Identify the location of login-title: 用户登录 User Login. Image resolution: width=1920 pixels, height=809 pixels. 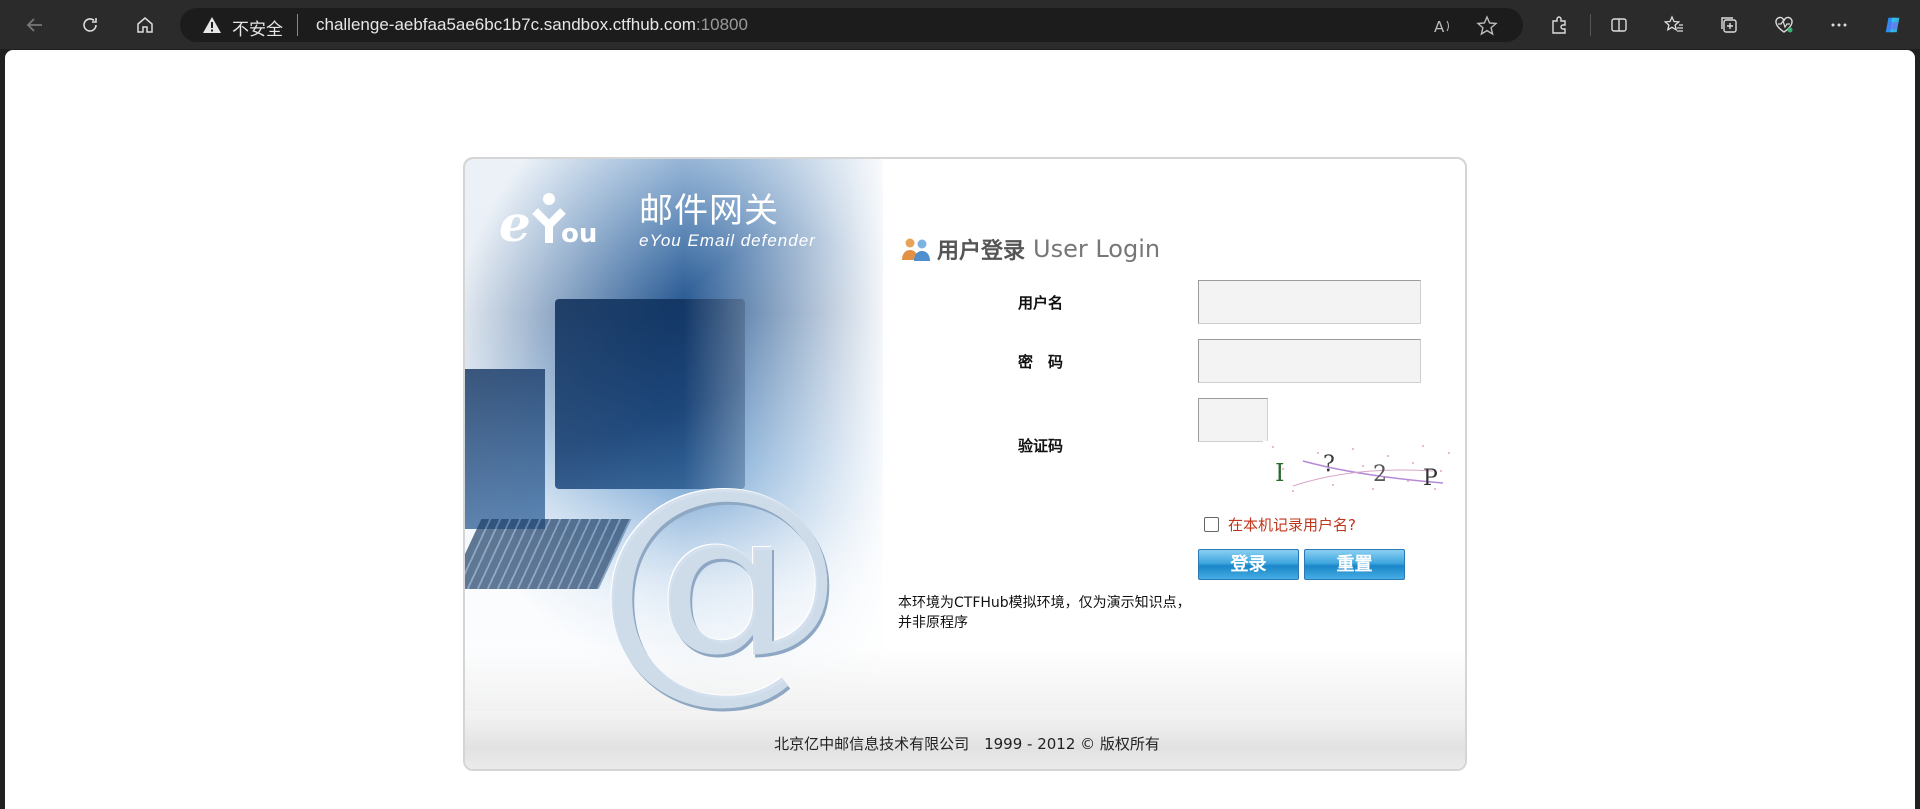
(1030, 249).